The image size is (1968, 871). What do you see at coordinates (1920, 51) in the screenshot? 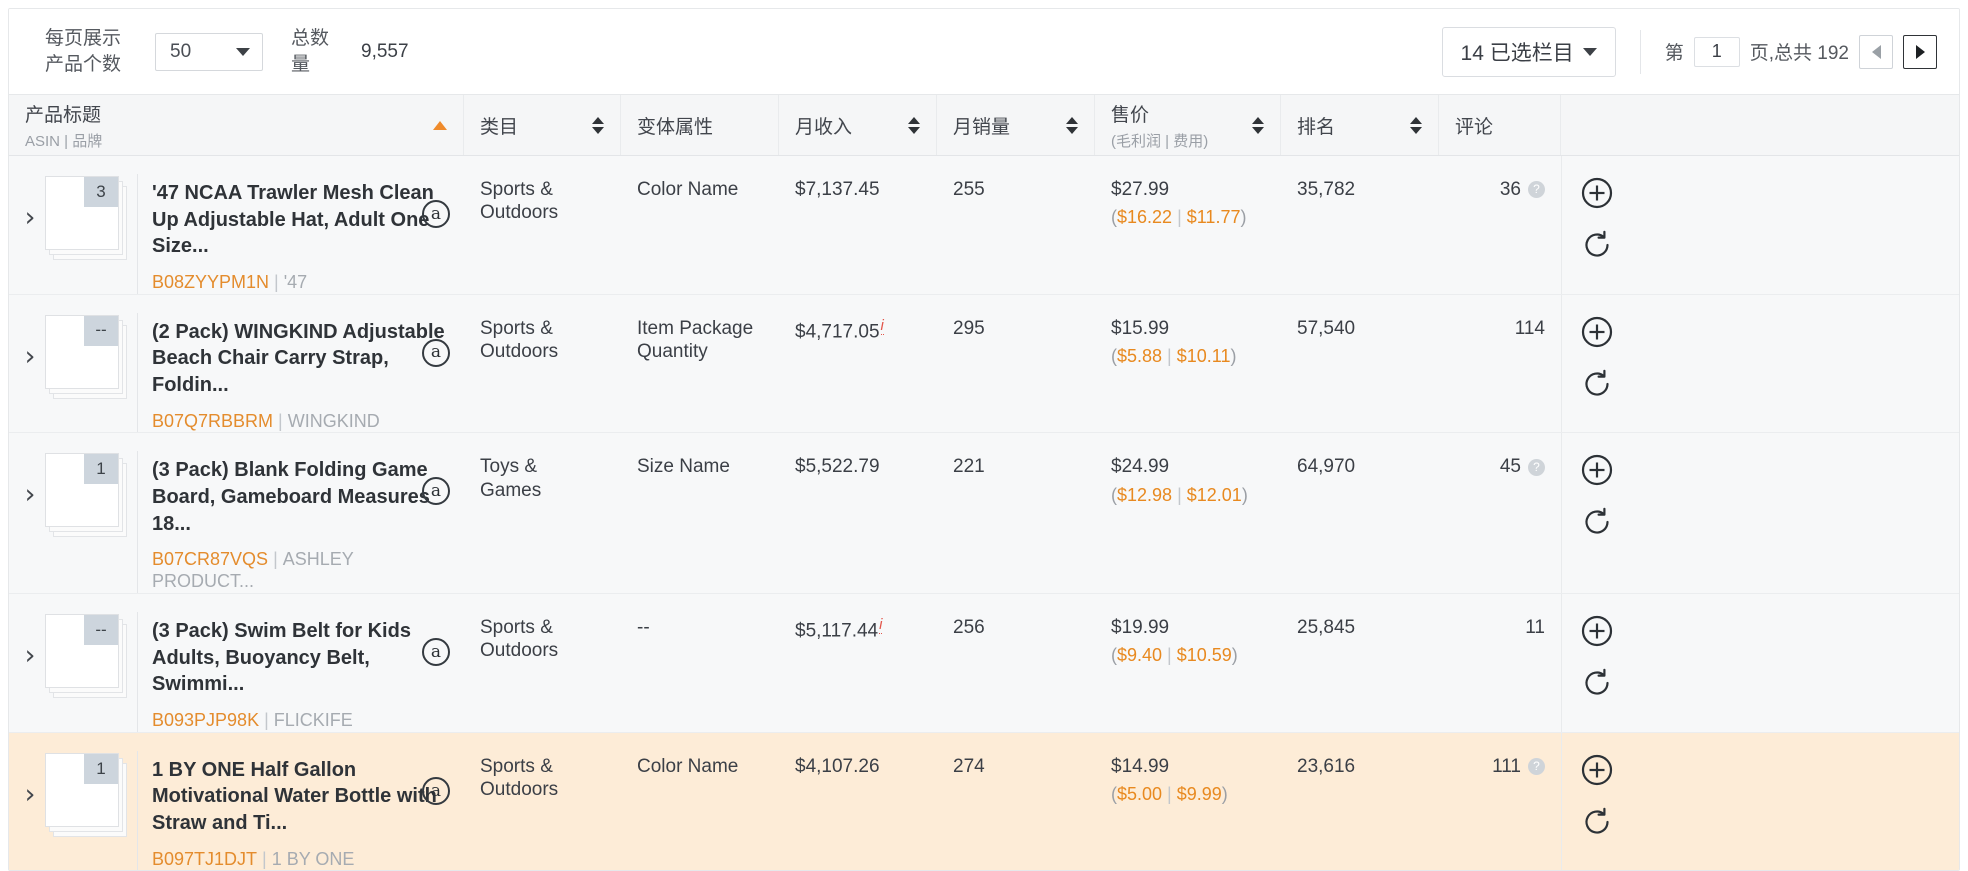
I see `next-page-button` at bounding box center [1920, 51].